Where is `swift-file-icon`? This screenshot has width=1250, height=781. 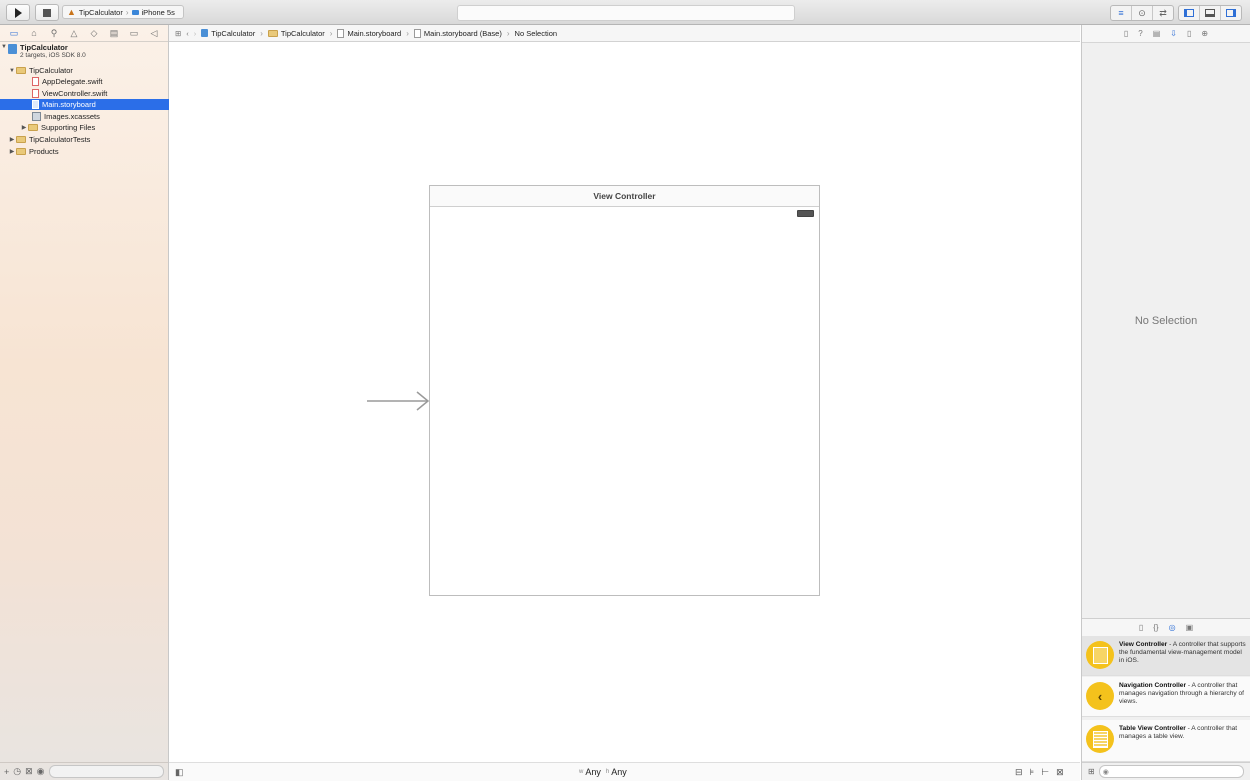 swift-file-icon is located at coordinates (35, 81).